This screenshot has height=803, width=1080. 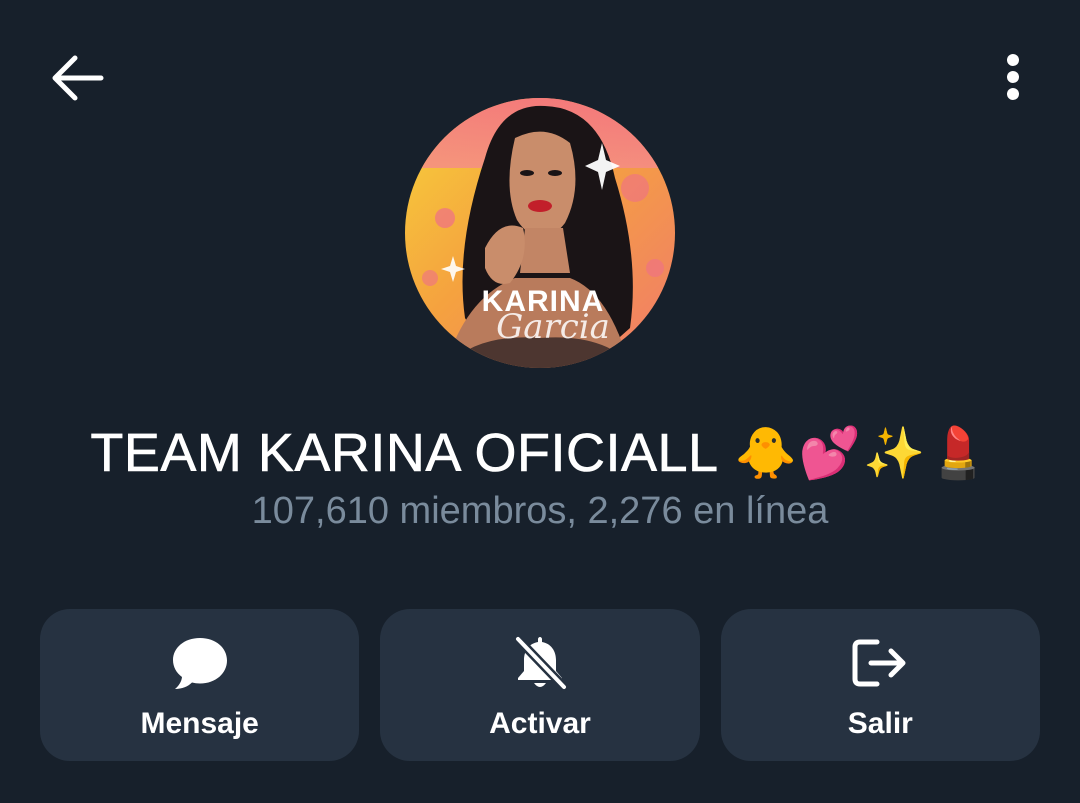 I want to click on more-options-button, so click(x=1013, y=78).